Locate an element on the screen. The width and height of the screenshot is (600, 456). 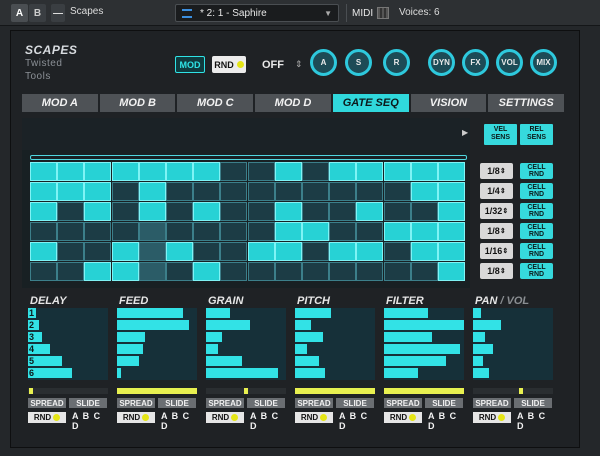
vol-knob: VOL is located at coordinates (509, 62).